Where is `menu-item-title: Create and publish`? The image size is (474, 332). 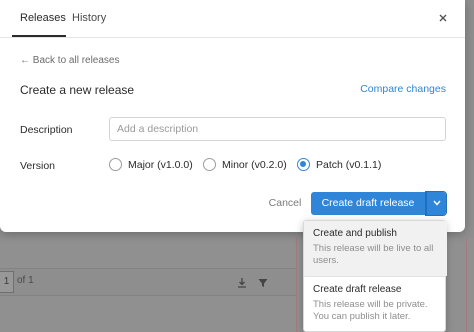 menu-item-title: Create and publish is located at coordinates (355, 233).